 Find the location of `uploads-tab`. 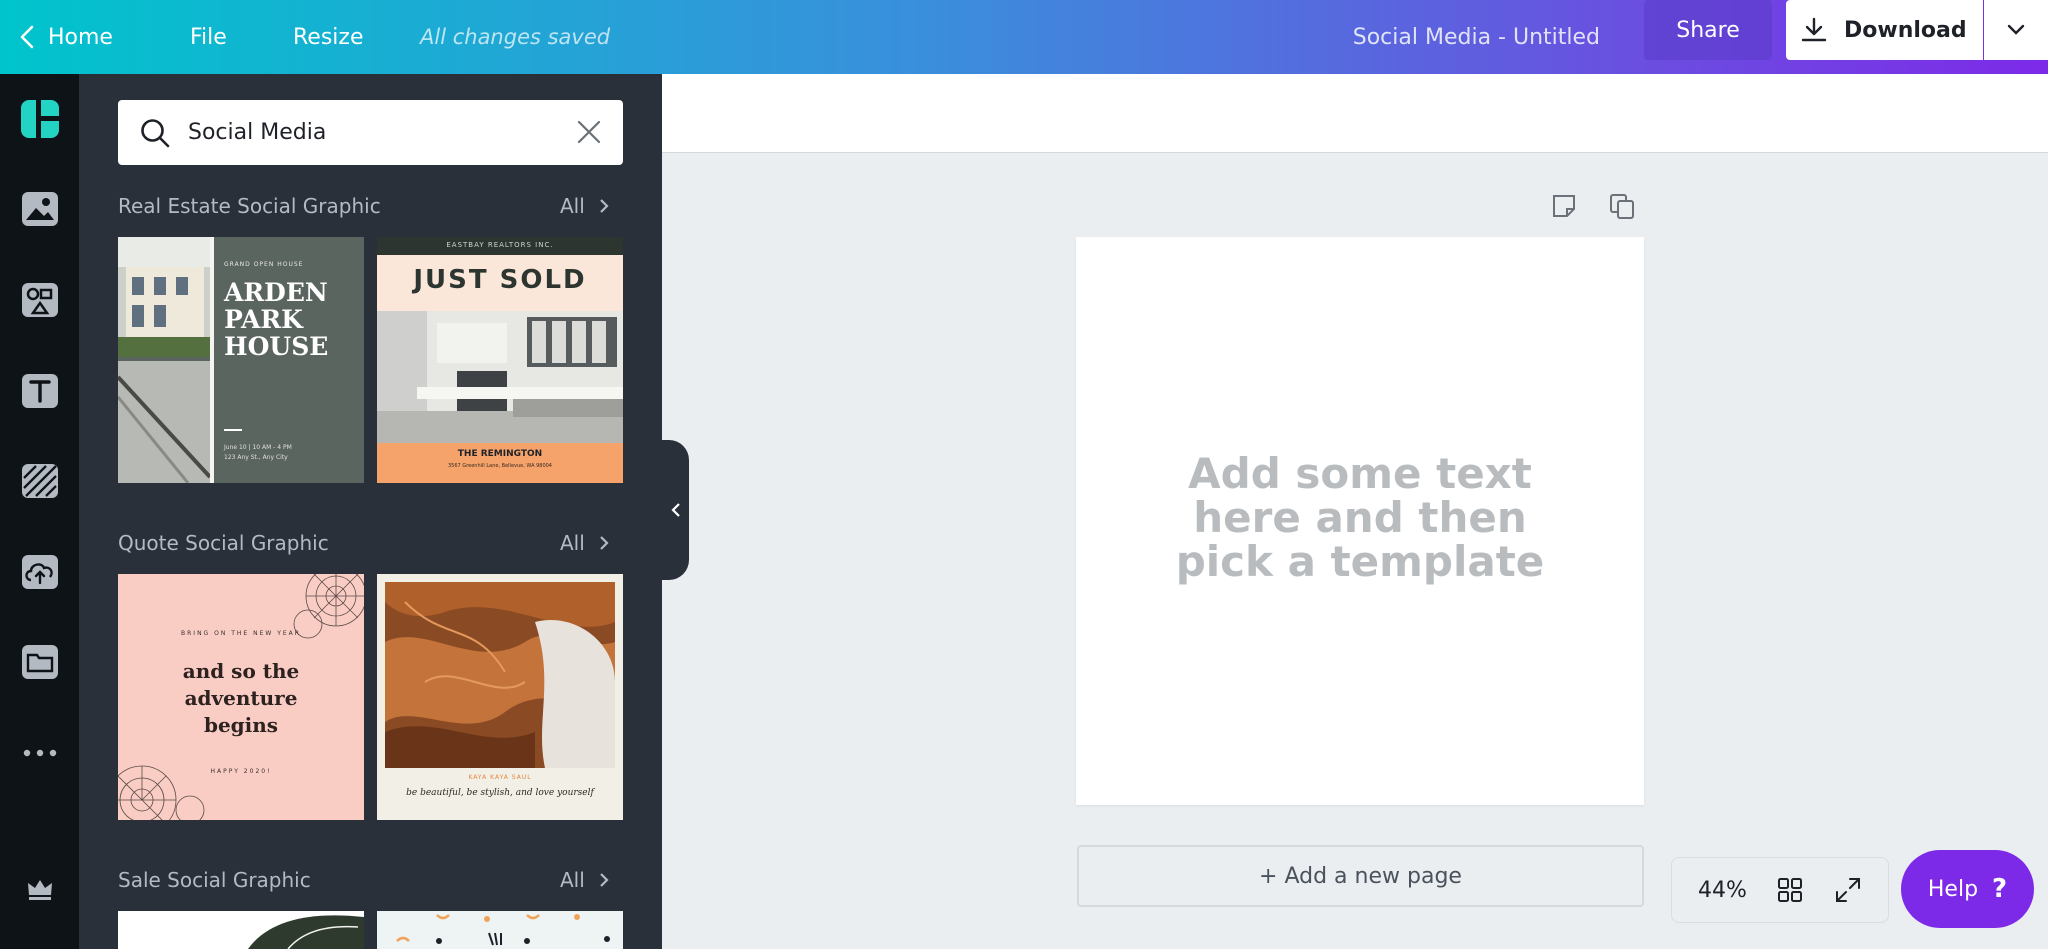

uploads-tab is located at coordinates (39, 572).